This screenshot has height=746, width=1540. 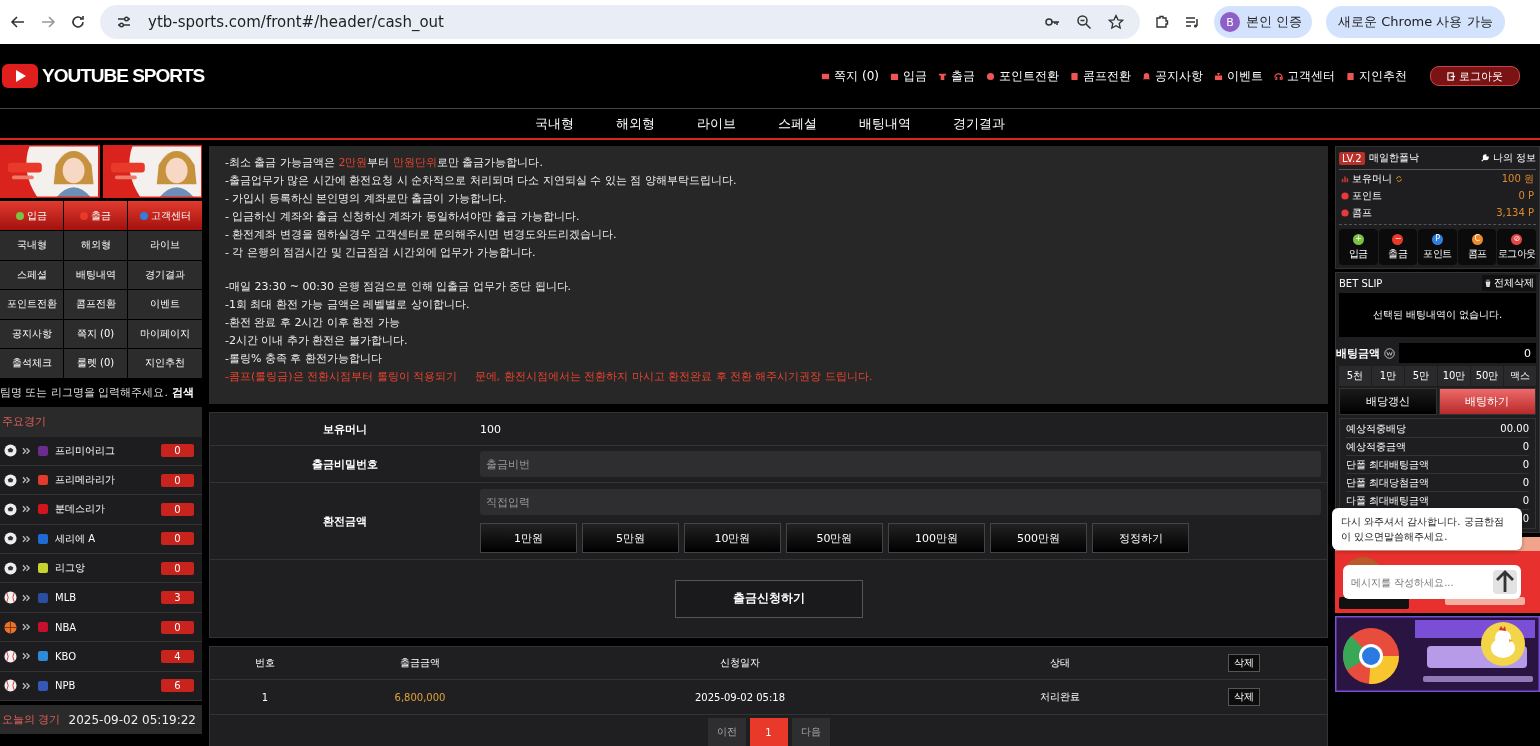 What do you see at coordinates (1084, 22) in the screenshot?
I see `zoom-icon` at bounding box center [1084, 22].